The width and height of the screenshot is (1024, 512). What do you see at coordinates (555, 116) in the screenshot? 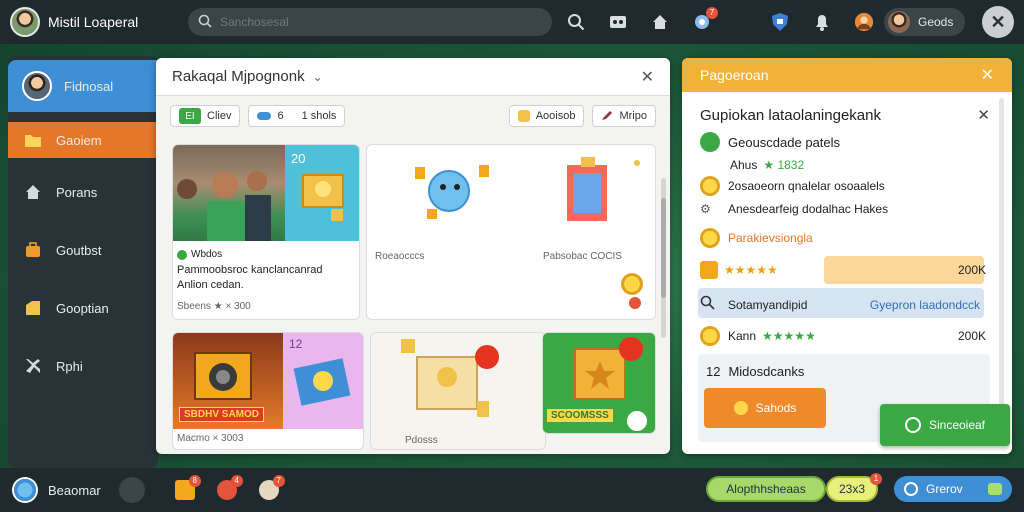
I see `filter-label: Aooisob` at bounding box center [555, 116].